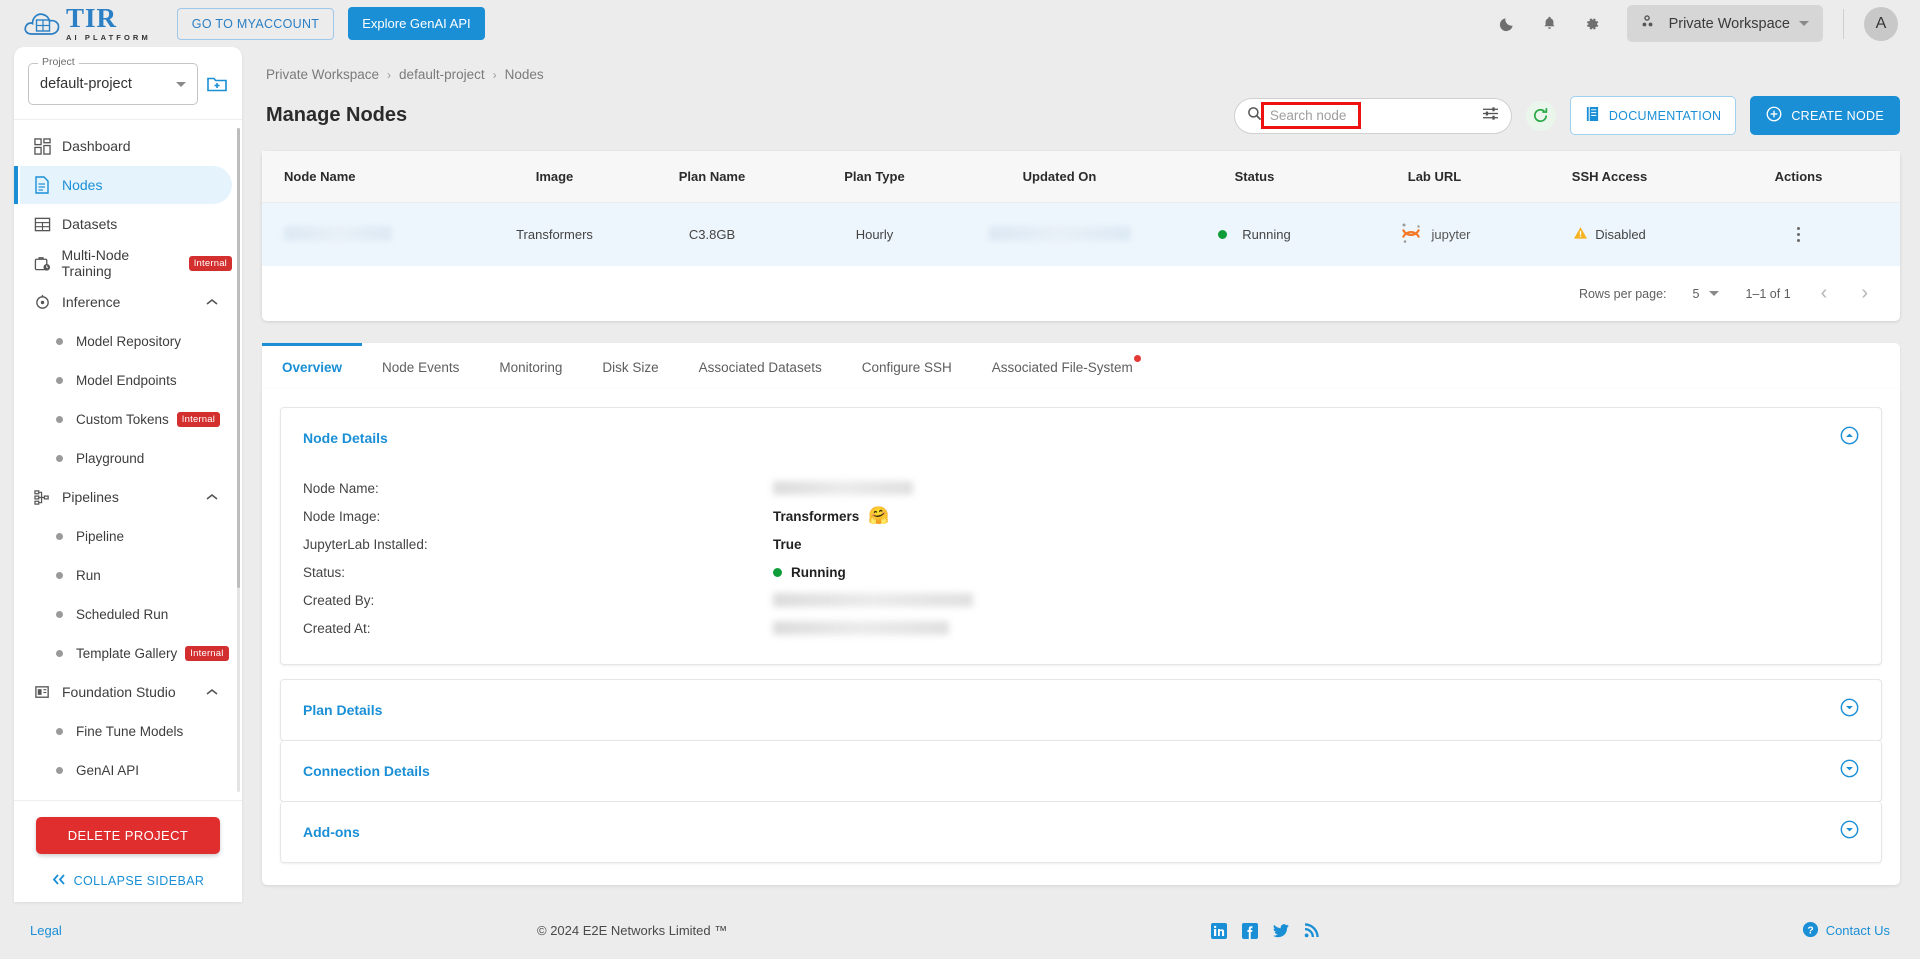 Image resolution: width=1920 pixels, height=959 pixels. I want to click on chevron-up-circle-icon, so click(1849, 438).